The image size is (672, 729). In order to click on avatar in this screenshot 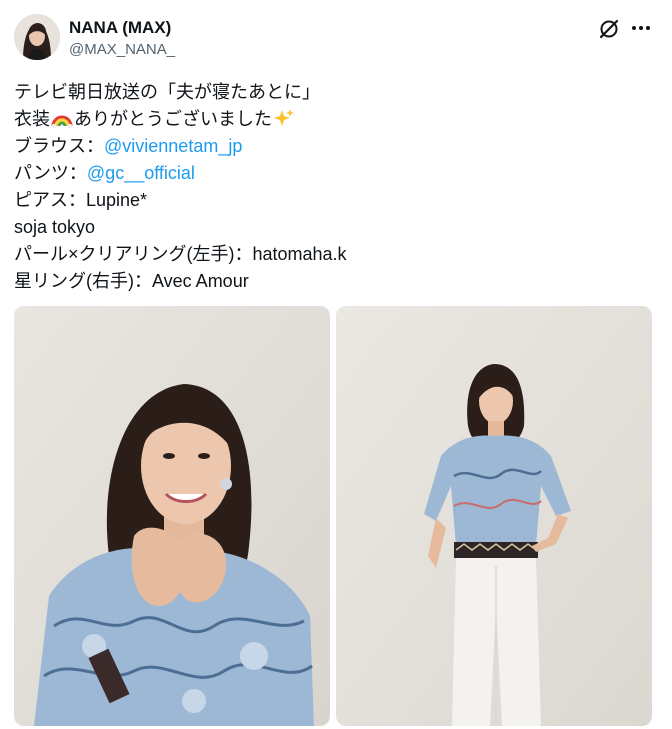, I will do `click(37, 37)`.